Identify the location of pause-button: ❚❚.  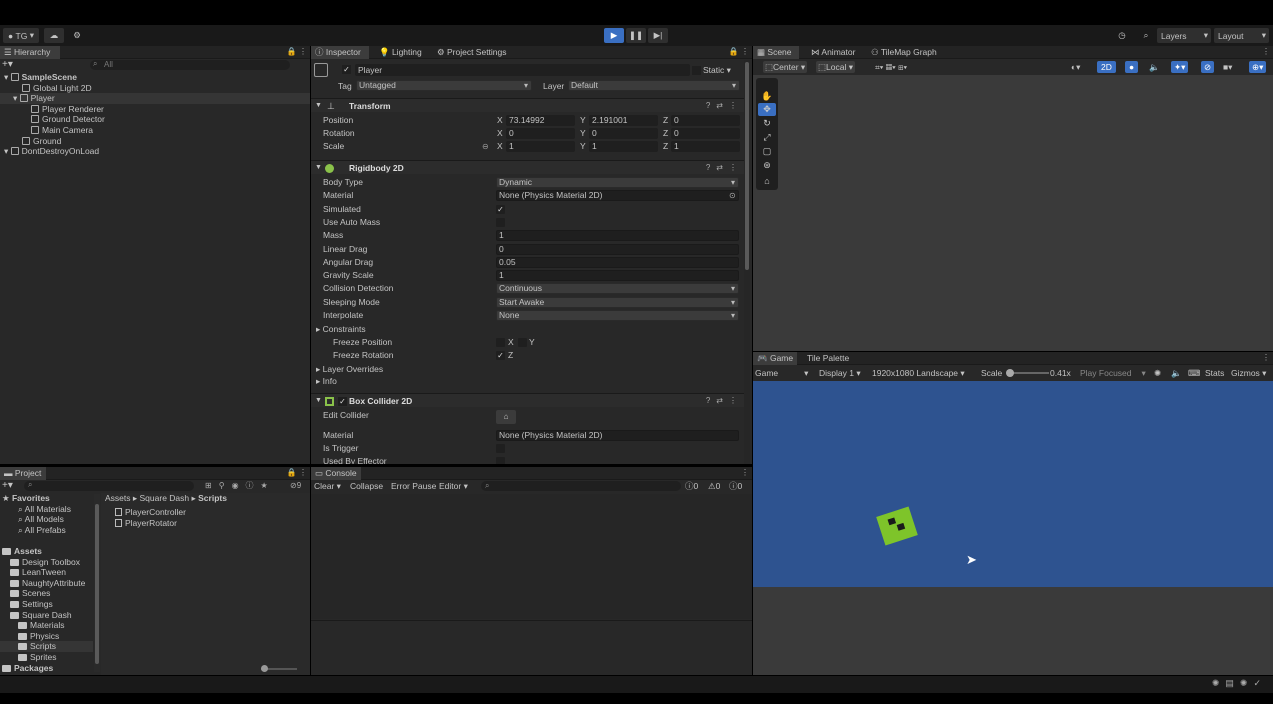
(636, 35).